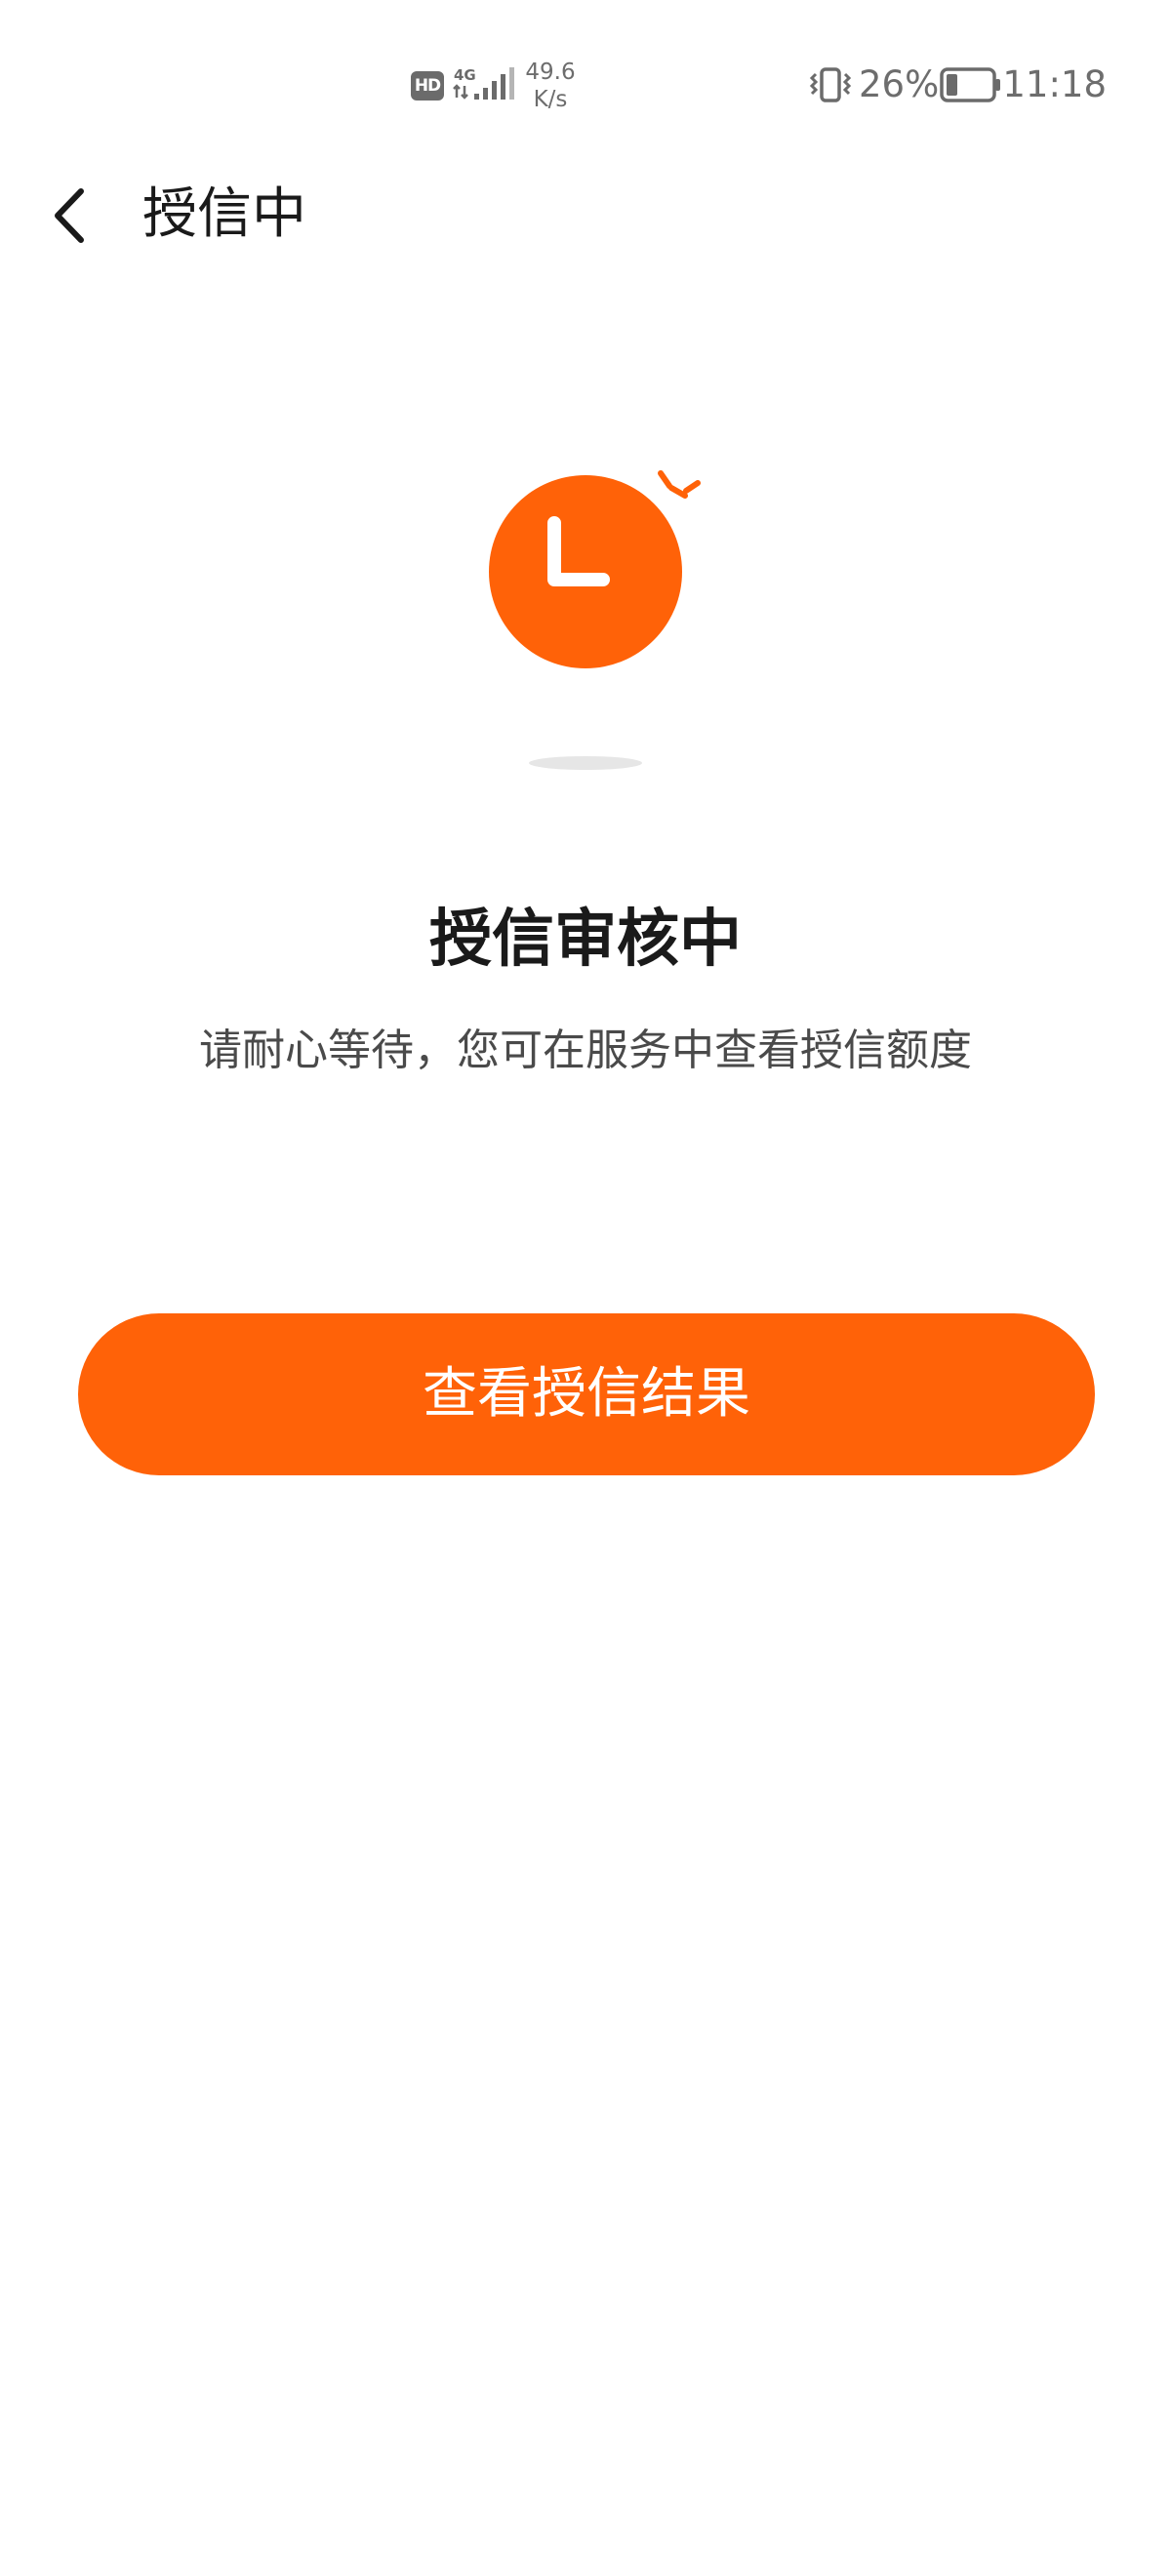 This screenshot has height=2576, width=1171. I want to click on clock-shadow, so click(585, 763).